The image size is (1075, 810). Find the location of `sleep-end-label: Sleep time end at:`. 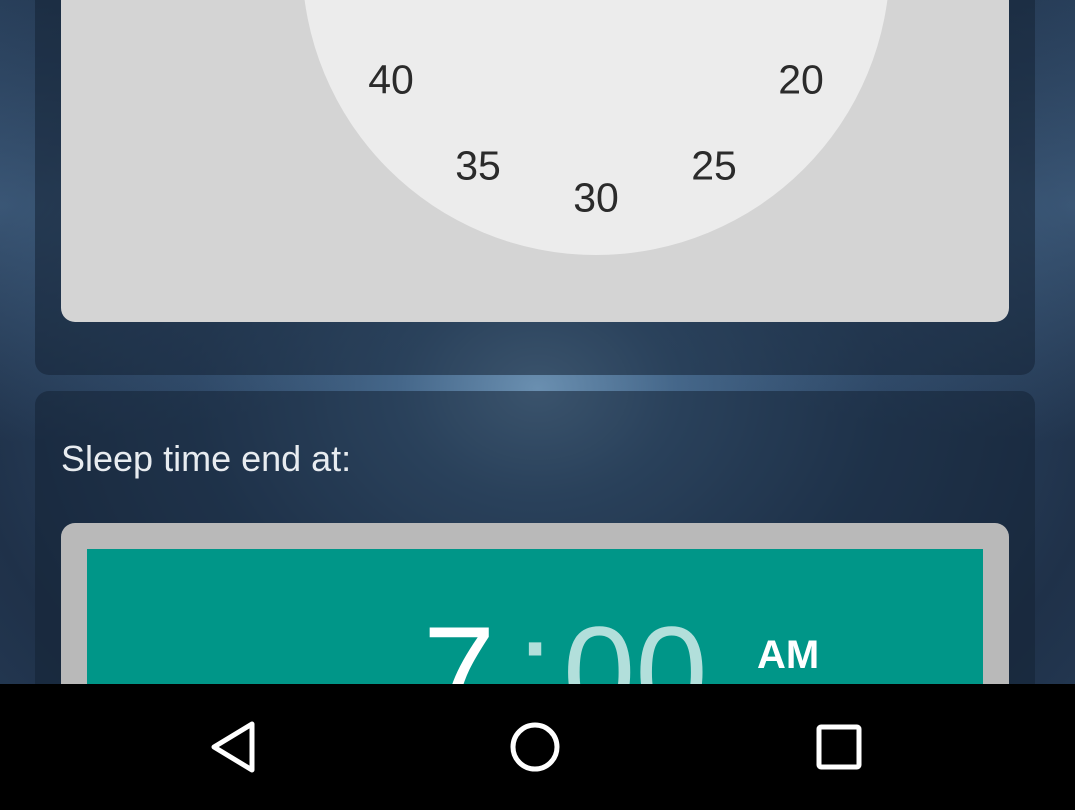

sleep-end-label: Sleep time end at: is located at coordinates (206, 458).